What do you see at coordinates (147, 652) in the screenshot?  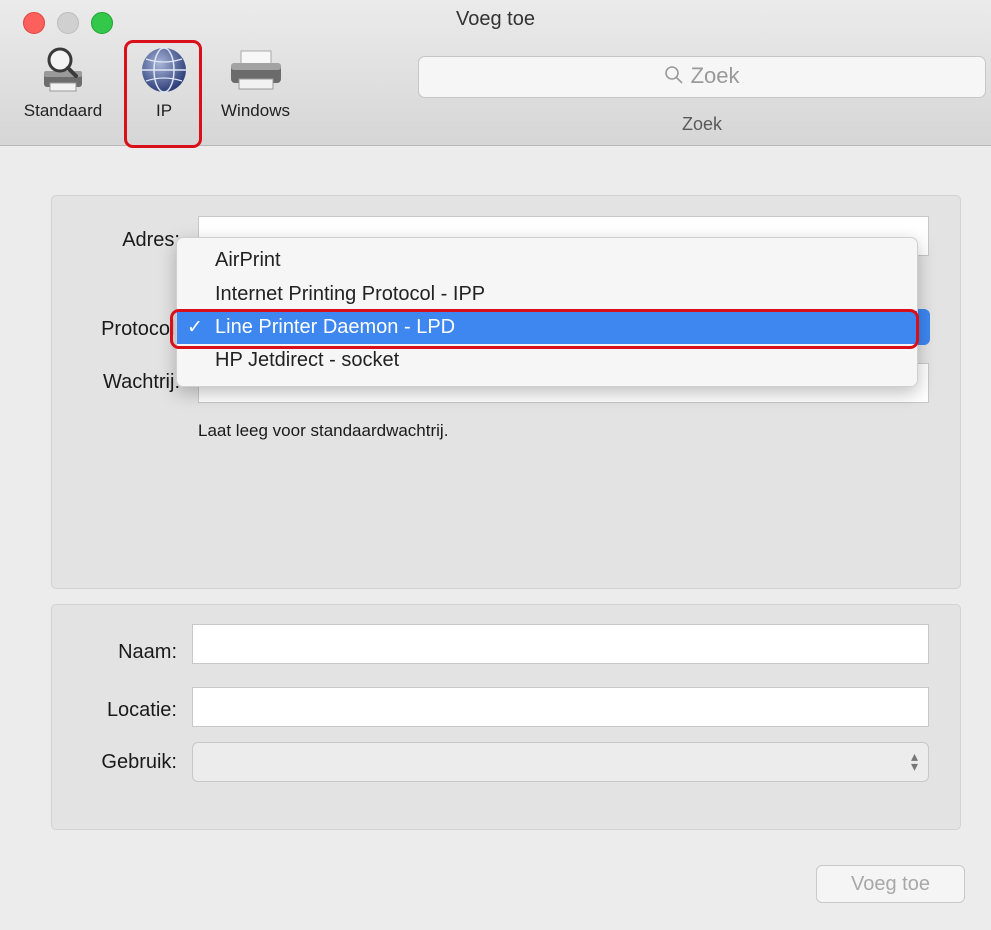 I see `name-label: Naam:` at bounding box center [147, 652].